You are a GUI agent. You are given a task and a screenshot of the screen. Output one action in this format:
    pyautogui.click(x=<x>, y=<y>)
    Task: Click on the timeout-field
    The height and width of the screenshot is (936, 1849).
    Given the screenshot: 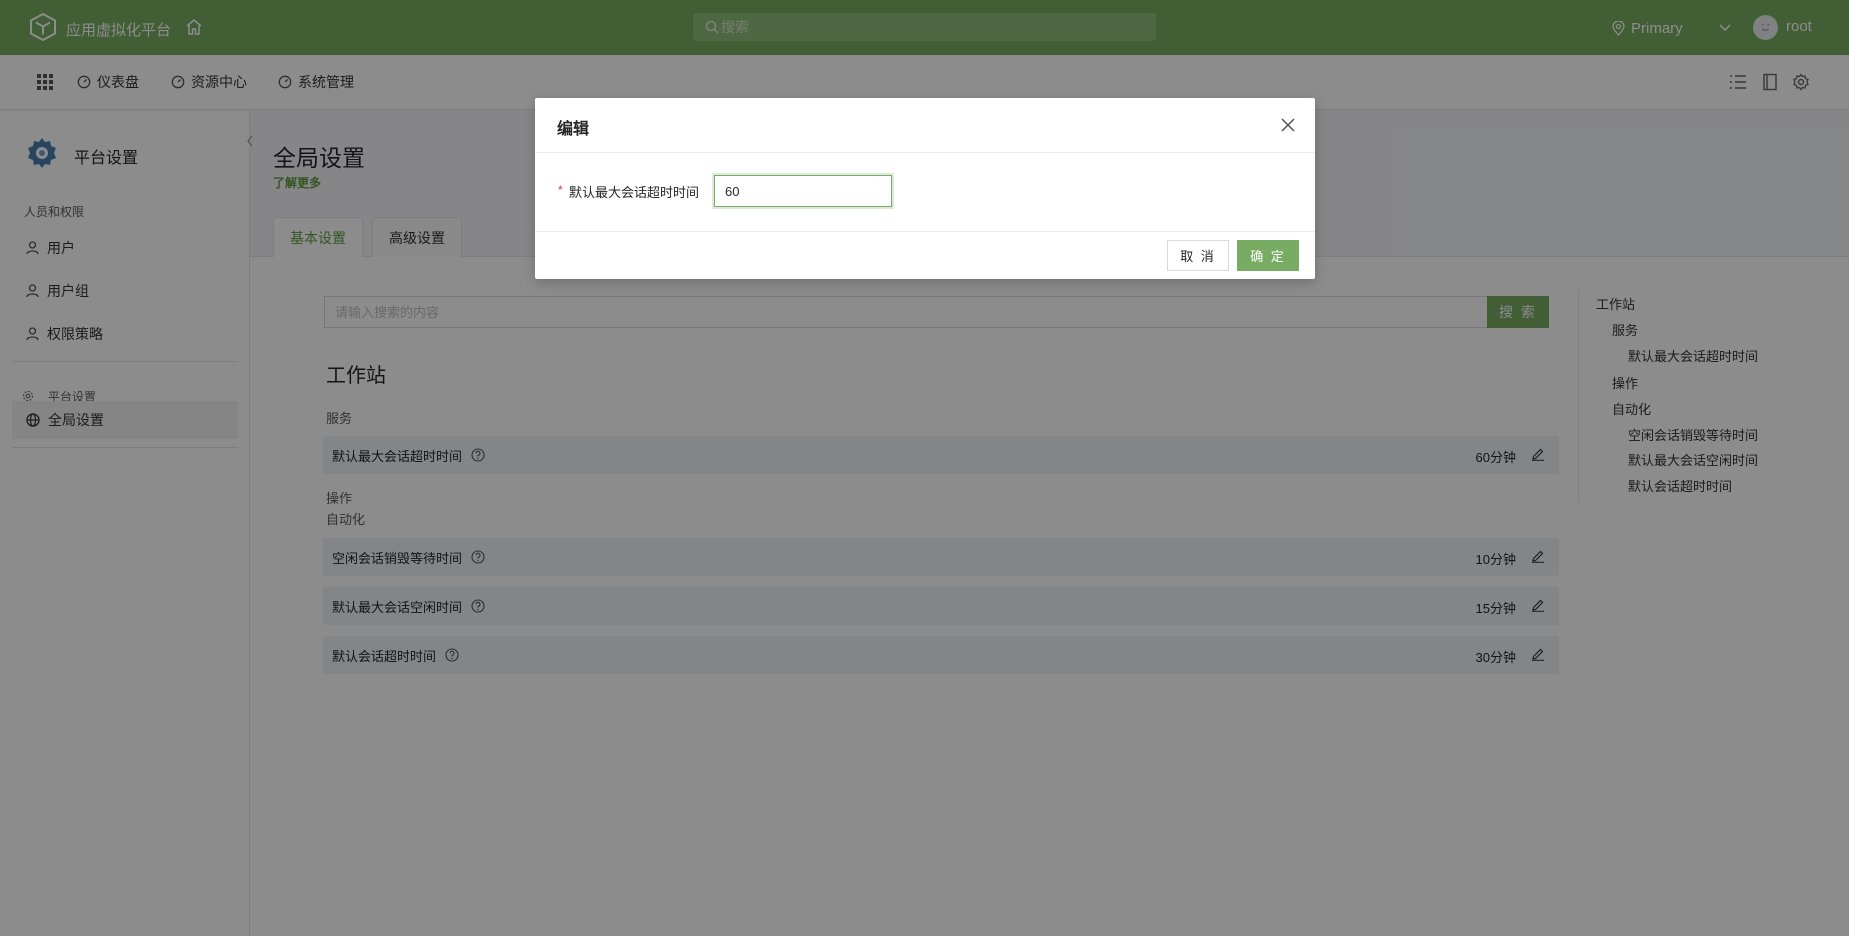 What is the action you would take?
    pyautogui.click(x=803, y=191)
    